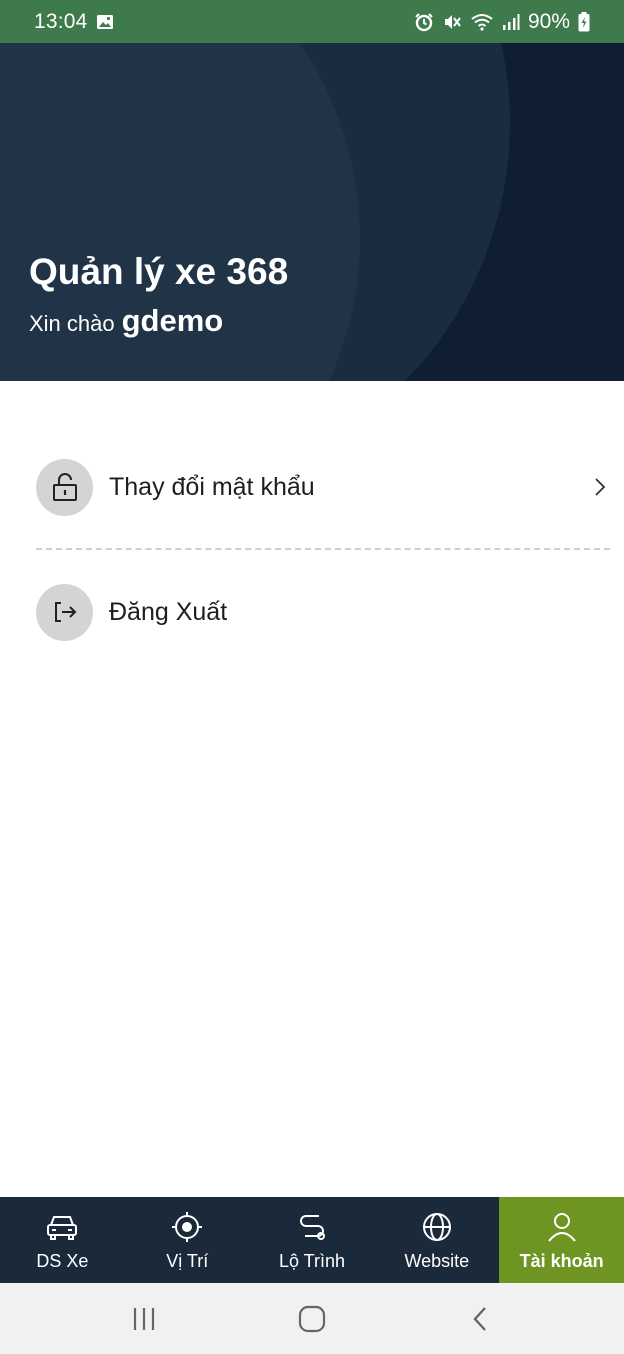 The image size is (624, 1354). Describe the element at coordinates (482, 22) in the screenshot. I see `wifi-icon` at that location.